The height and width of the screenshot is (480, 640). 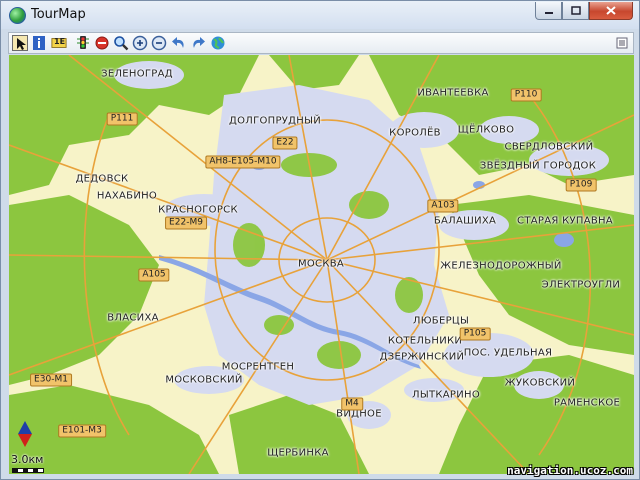 I want to click on place-nakhabino: НАХАБИНО, so click(x=127, y=196).